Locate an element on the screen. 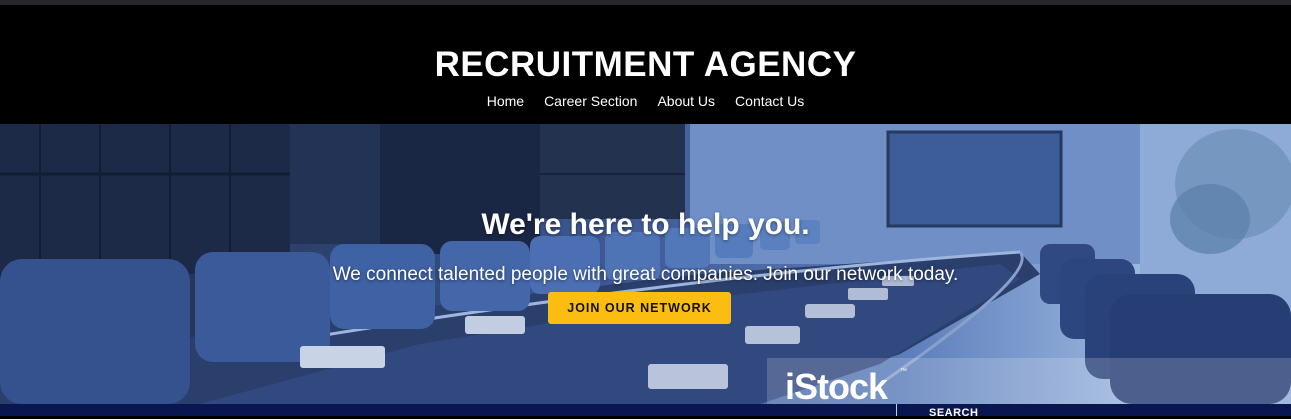  main-nav: Home Career Section About Us Contact Us is located at coordinates (645, 101).